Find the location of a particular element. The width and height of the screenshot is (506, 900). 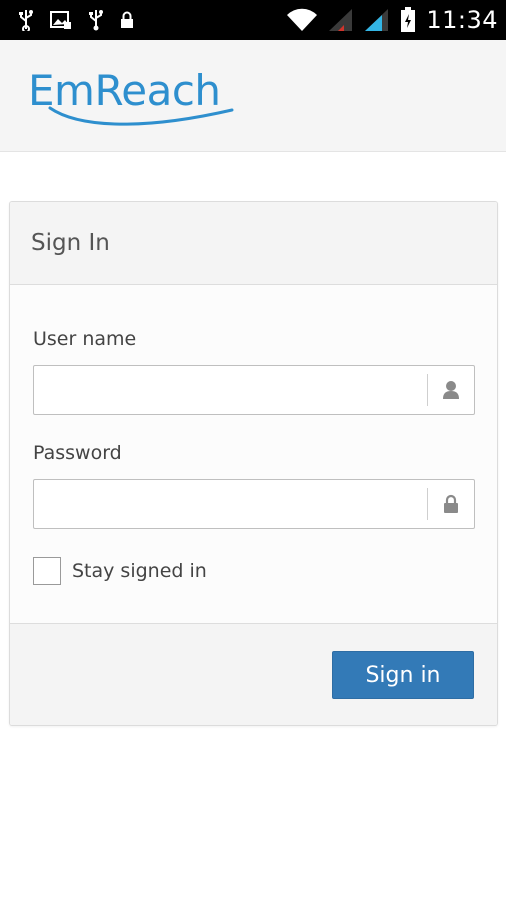

signin-card-footer: Sign in is located at coordinates (253, 674).